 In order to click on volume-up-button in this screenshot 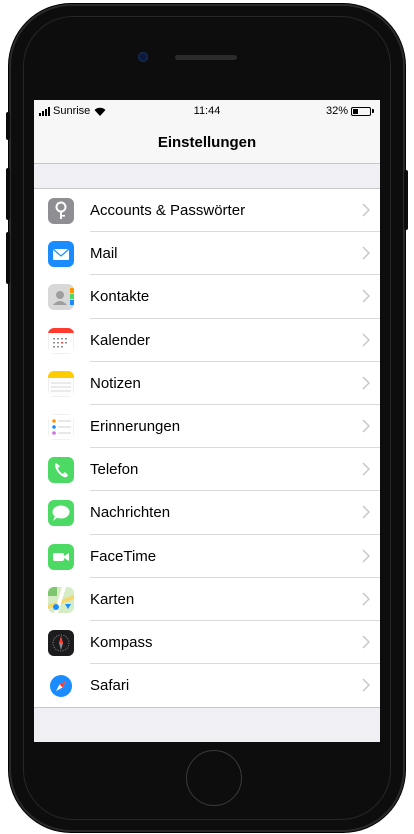, I will do `click(8, 194)`.